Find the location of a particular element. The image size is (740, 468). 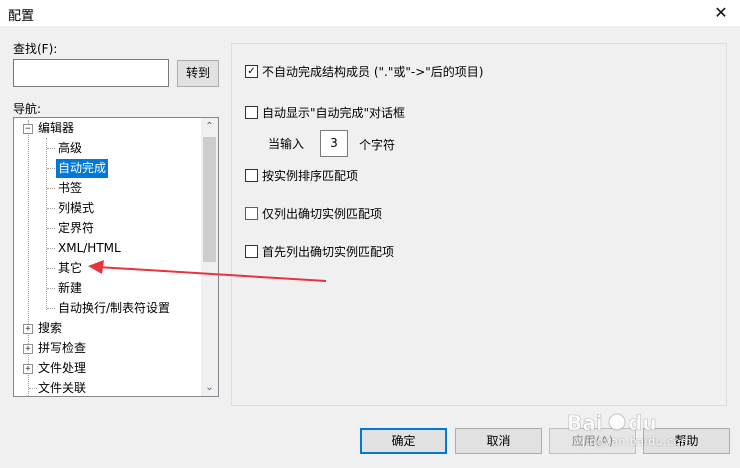

svg-text: Bai is located at coordinates (585, 423).